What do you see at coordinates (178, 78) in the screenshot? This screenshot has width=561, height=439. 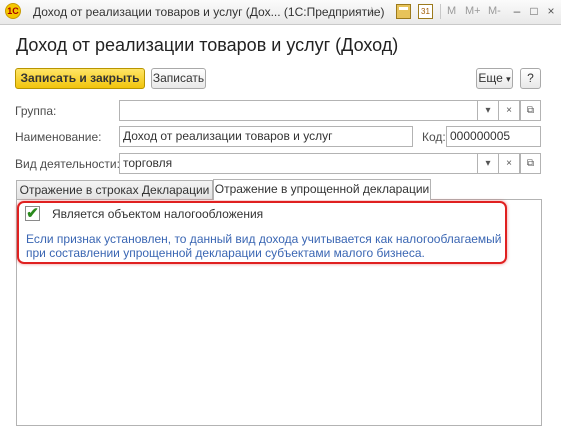 I see `save-button: Записать` at bounding box center [178, 78].